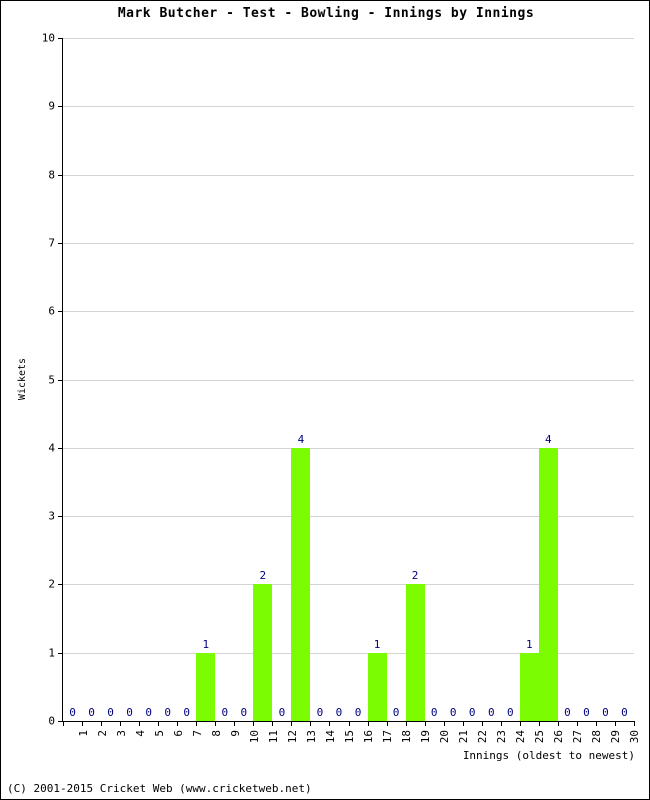 Image resolution: width=650 pixels, height=800 pixels. I want to click on x-axis-tick-label: 16, so click(369, 737).